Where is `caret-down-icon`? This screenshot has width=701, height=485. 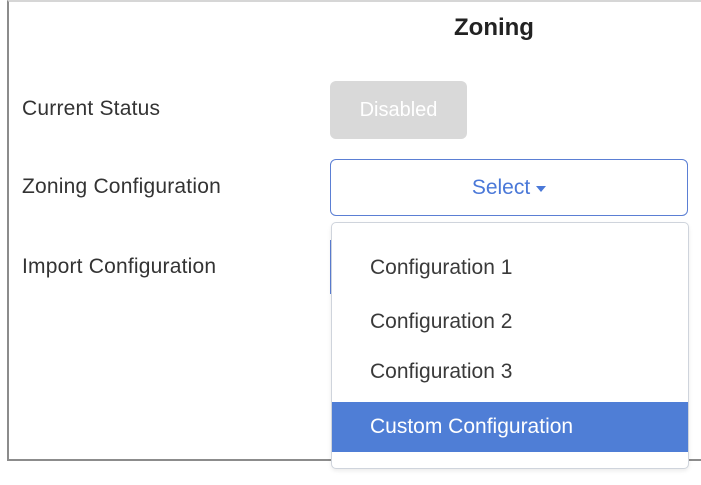 caret-down-icon is located at coordinates (541, 188).